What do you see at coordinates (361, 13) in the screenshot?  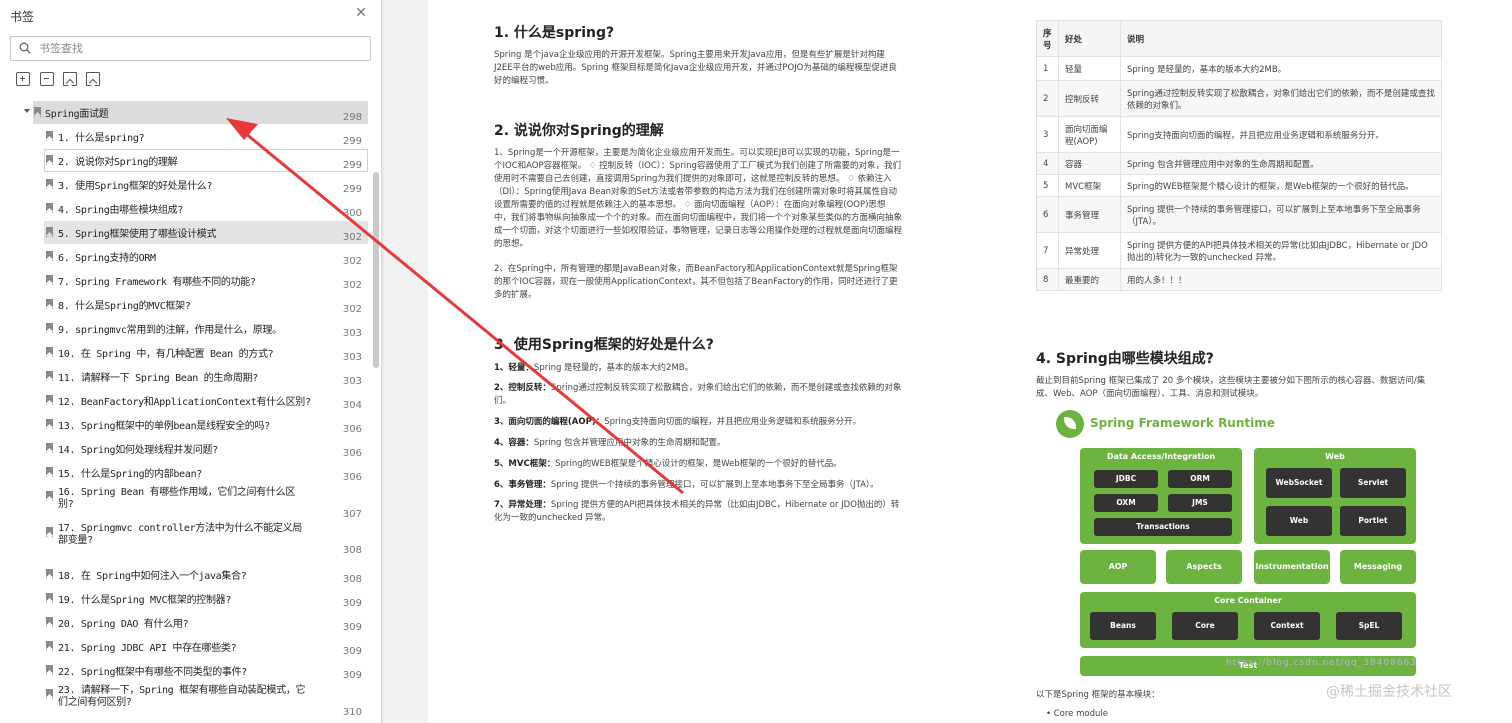 I see `close-icon: ✕` at bounding box center [361, 13].